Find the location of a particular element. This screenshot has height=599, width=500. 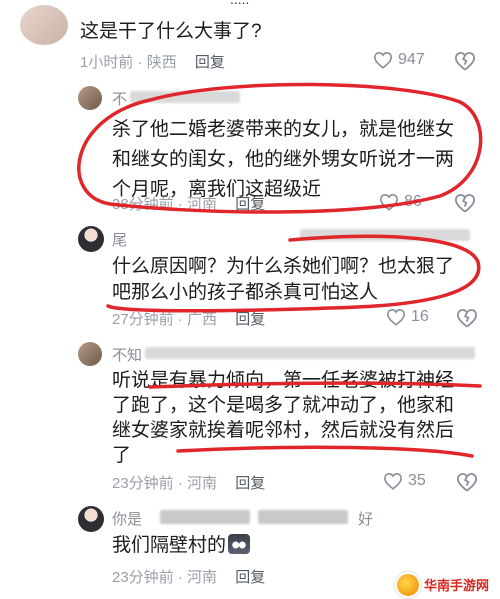

like-count: 947 is located at coordinates (411, 59).